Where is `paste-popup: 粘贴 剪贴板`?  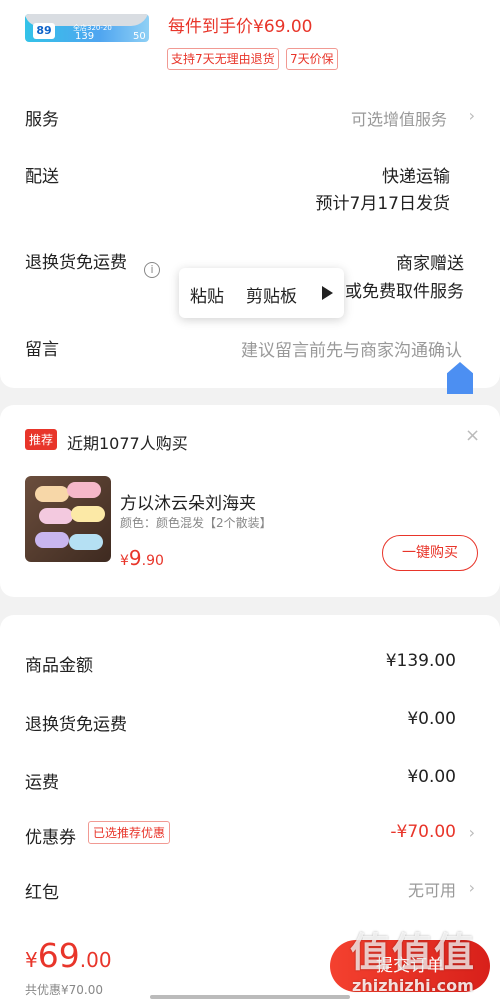 paste-popup: 粘贴 剪贴板 is located at coordinates (261, 293).